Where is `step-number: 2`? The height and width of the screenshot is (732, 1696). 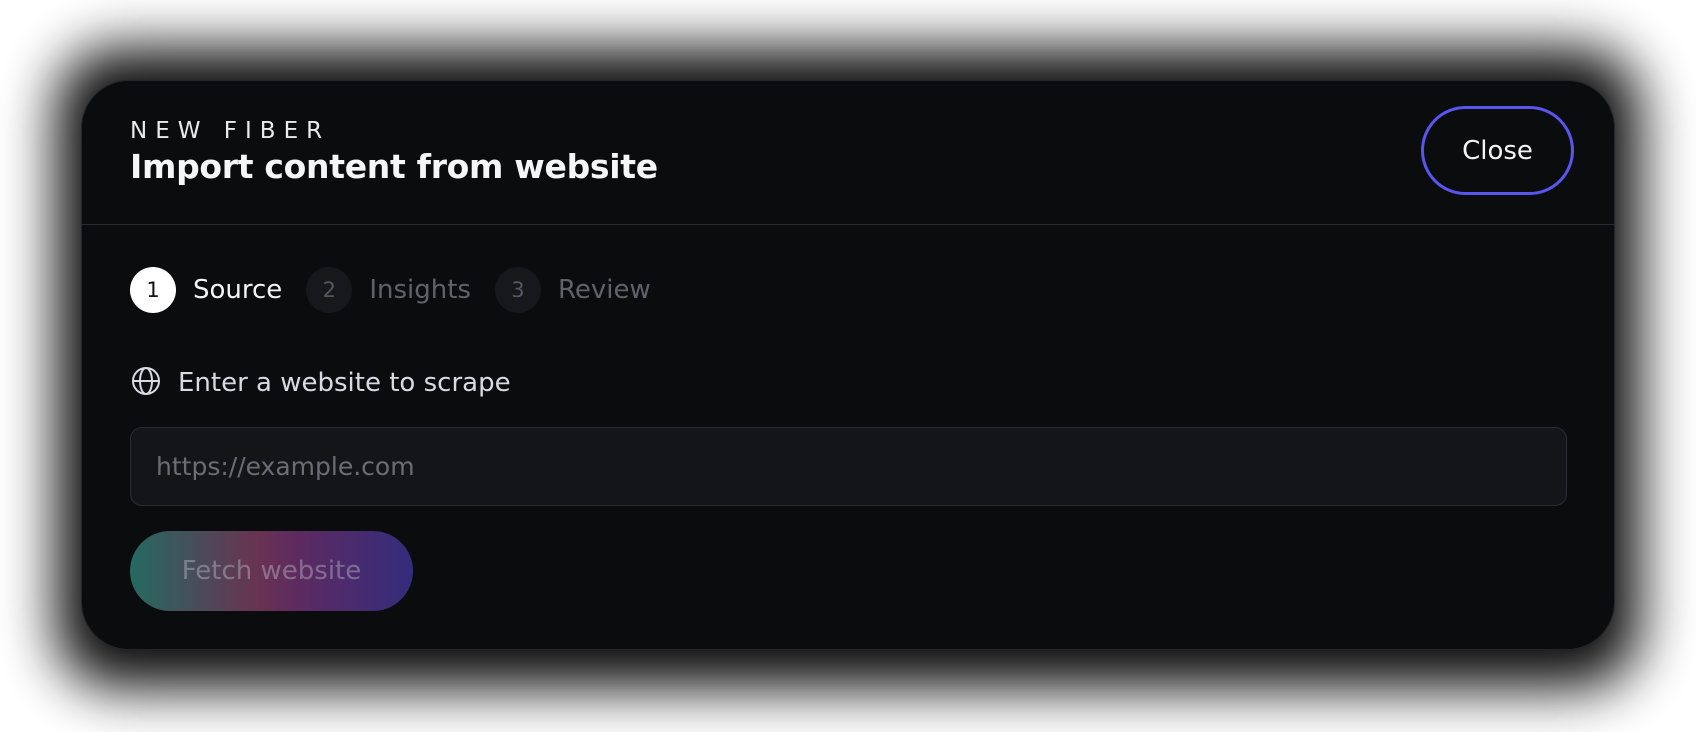
step-number: 2 is located at coordinates (329, 290).